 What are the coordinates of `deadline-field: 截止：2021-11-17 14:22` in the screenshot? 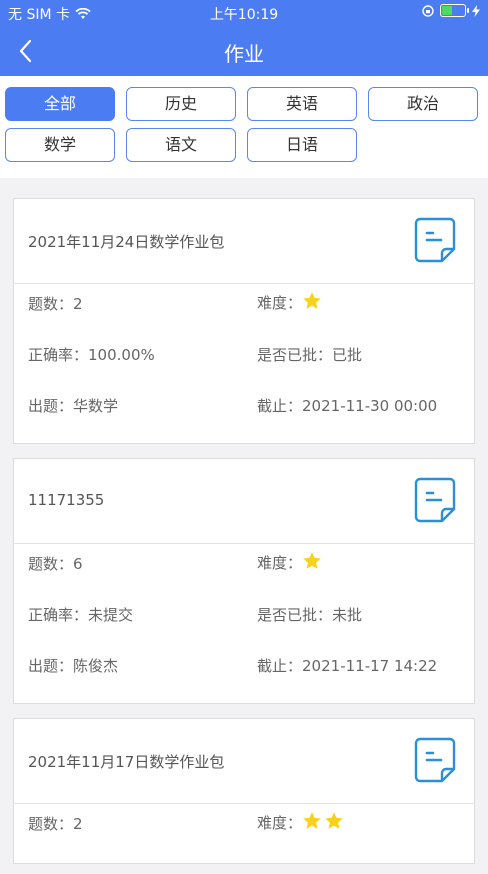 It's located at (347, 666).